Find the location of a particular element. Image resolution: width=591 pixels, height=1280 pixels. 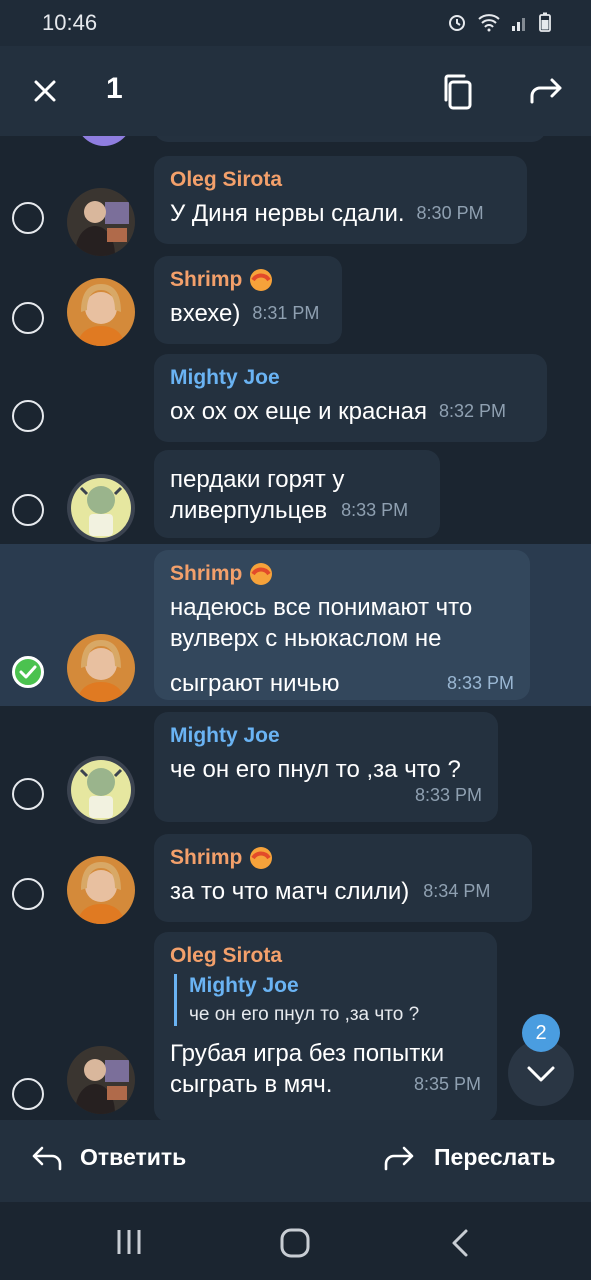

status-time: 10:46 is located at coordinates (70, 22).